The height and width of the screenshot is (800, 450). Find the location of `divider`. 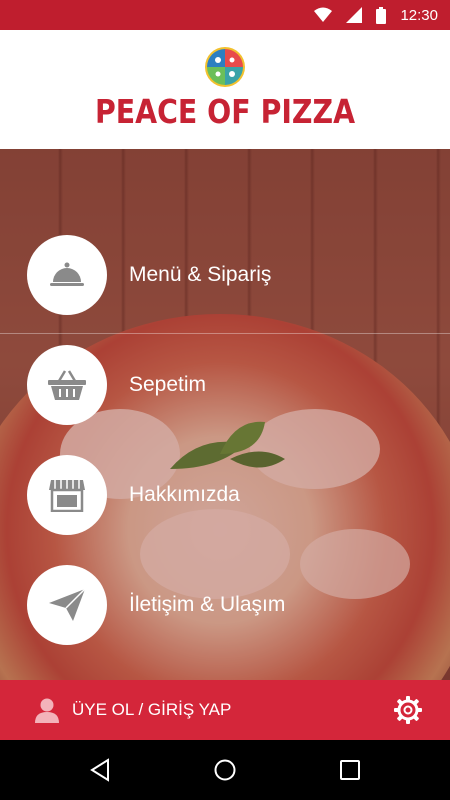

divider is located at coordinates (225, 333).